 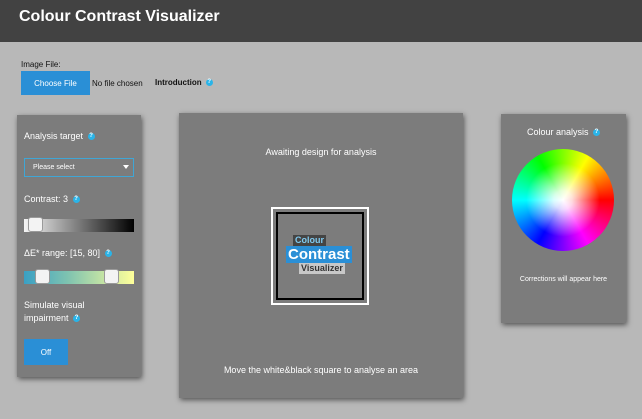 What do you see at coordinates (178, 82) in the screenshot?
I see `introduction-label: Introduction` at bounding box center [178, 82].